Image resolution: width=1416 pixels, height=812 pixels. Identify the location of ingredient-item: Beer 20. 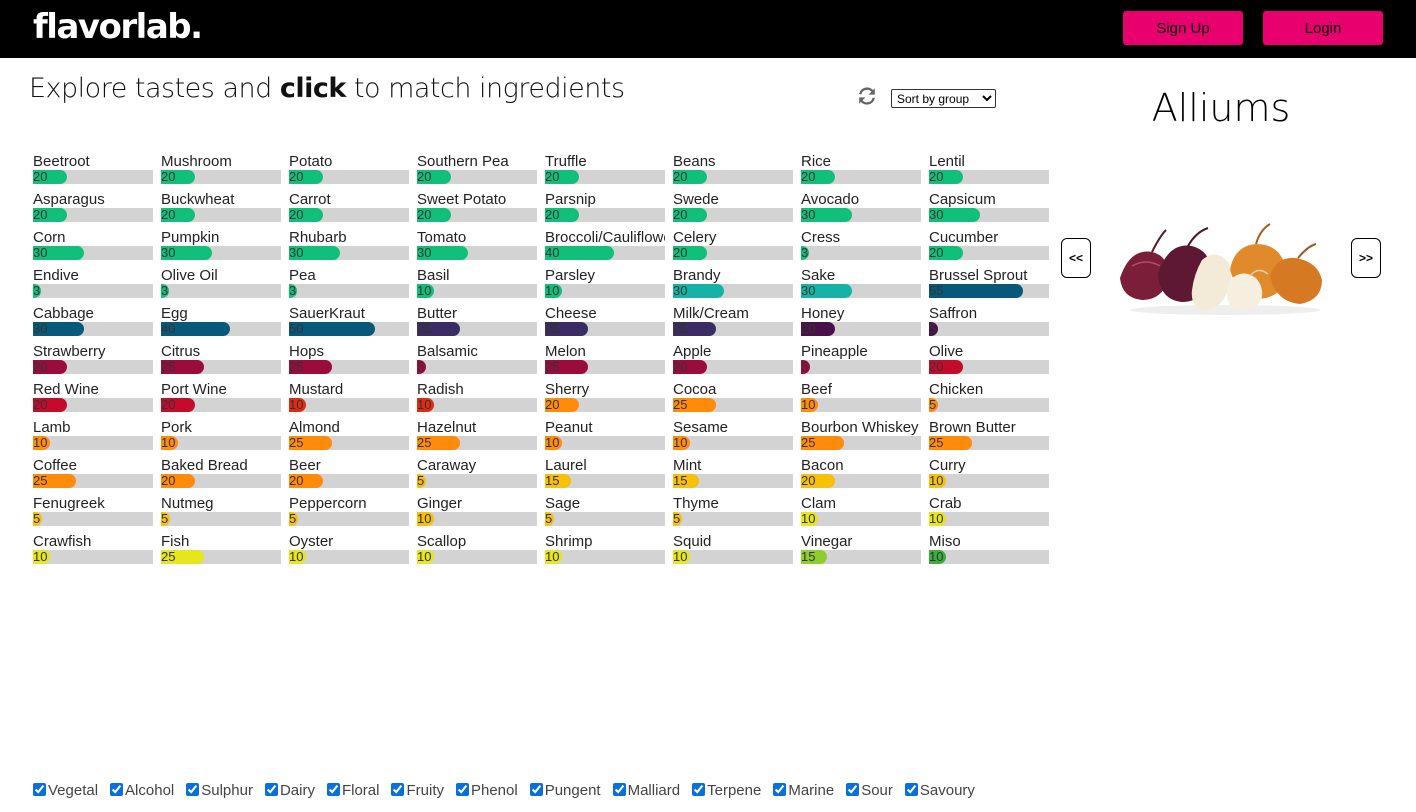
(349, 476).